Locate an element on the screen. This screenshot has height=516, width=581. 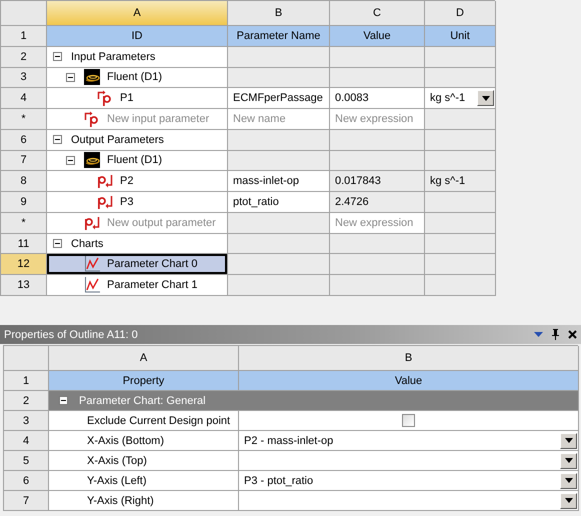
table-cell: 0.017843 is located at coordinates (377, 181).